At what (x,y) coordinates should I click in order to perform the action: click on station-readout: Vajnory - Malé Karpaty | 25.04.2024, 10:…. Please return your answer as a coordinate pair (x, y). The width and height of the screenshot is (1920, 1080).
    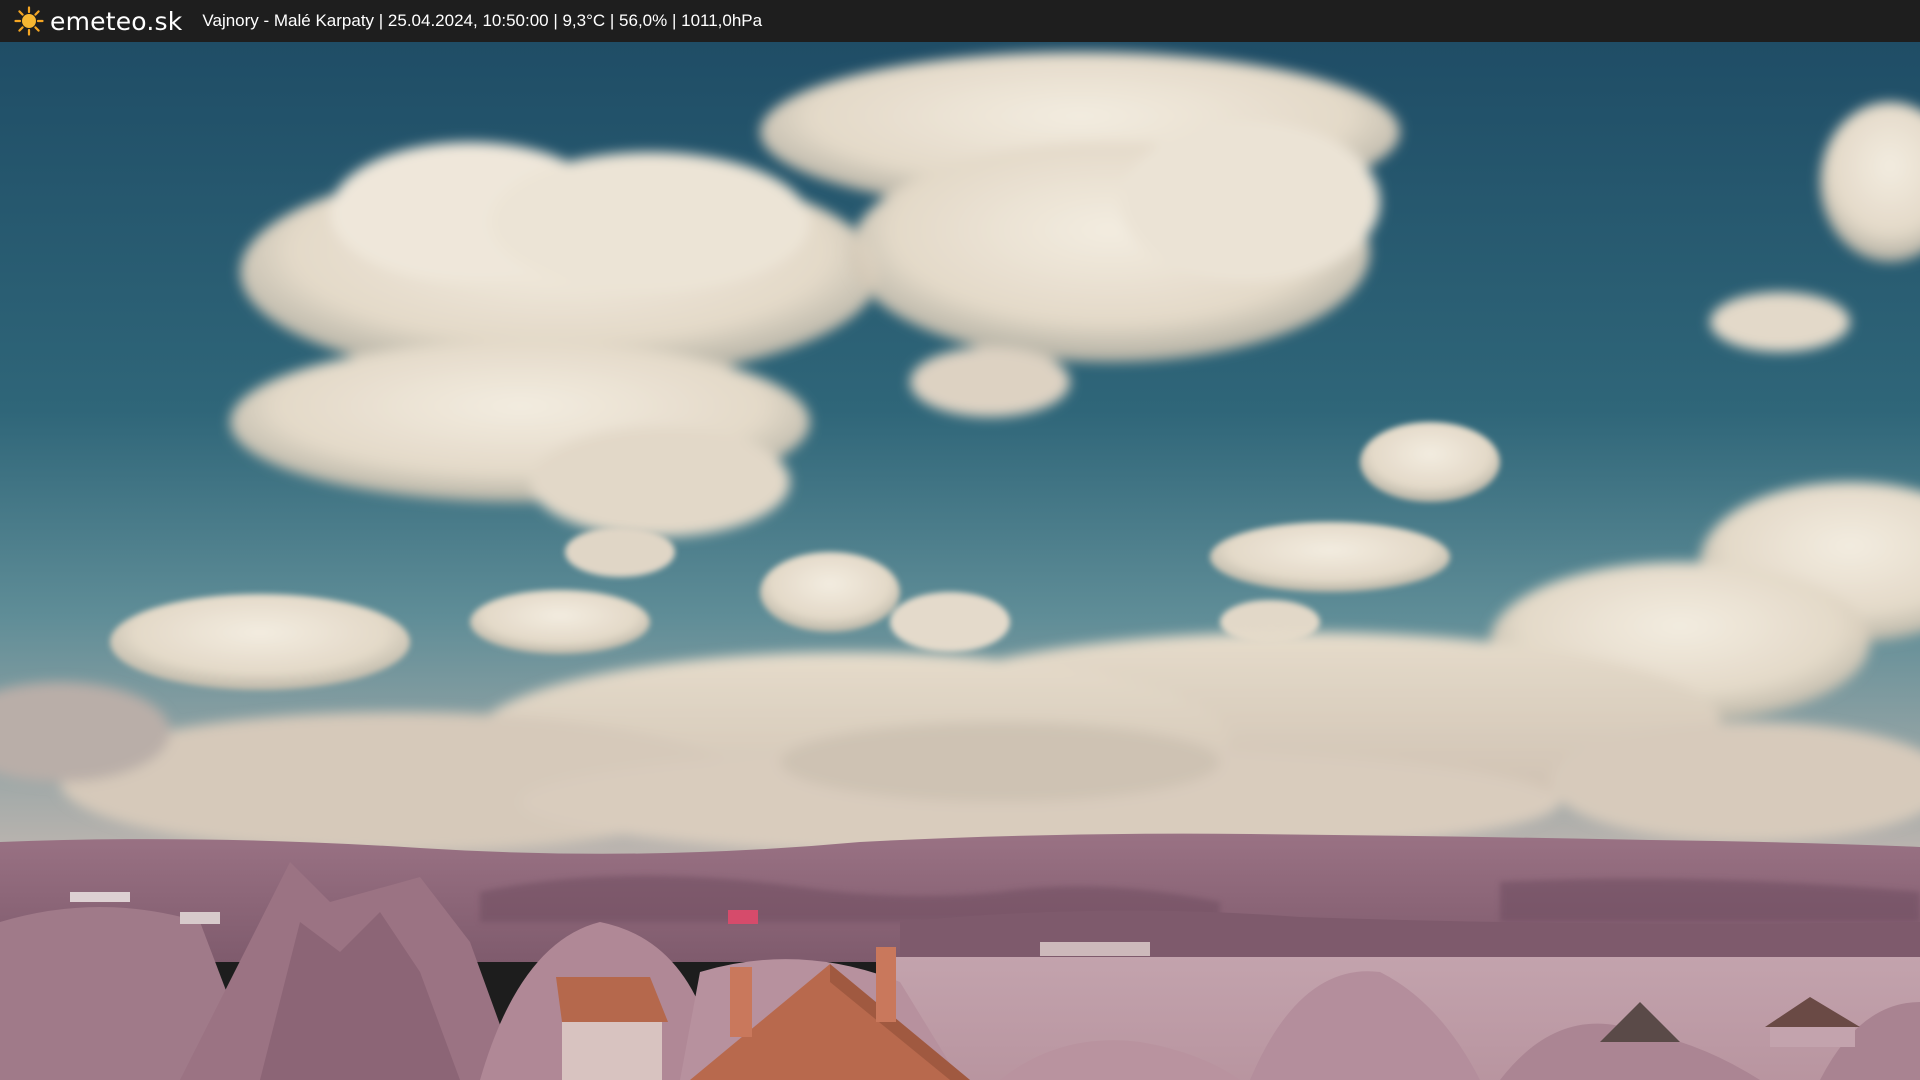
    Looking at the image, I should click on (482, 20).